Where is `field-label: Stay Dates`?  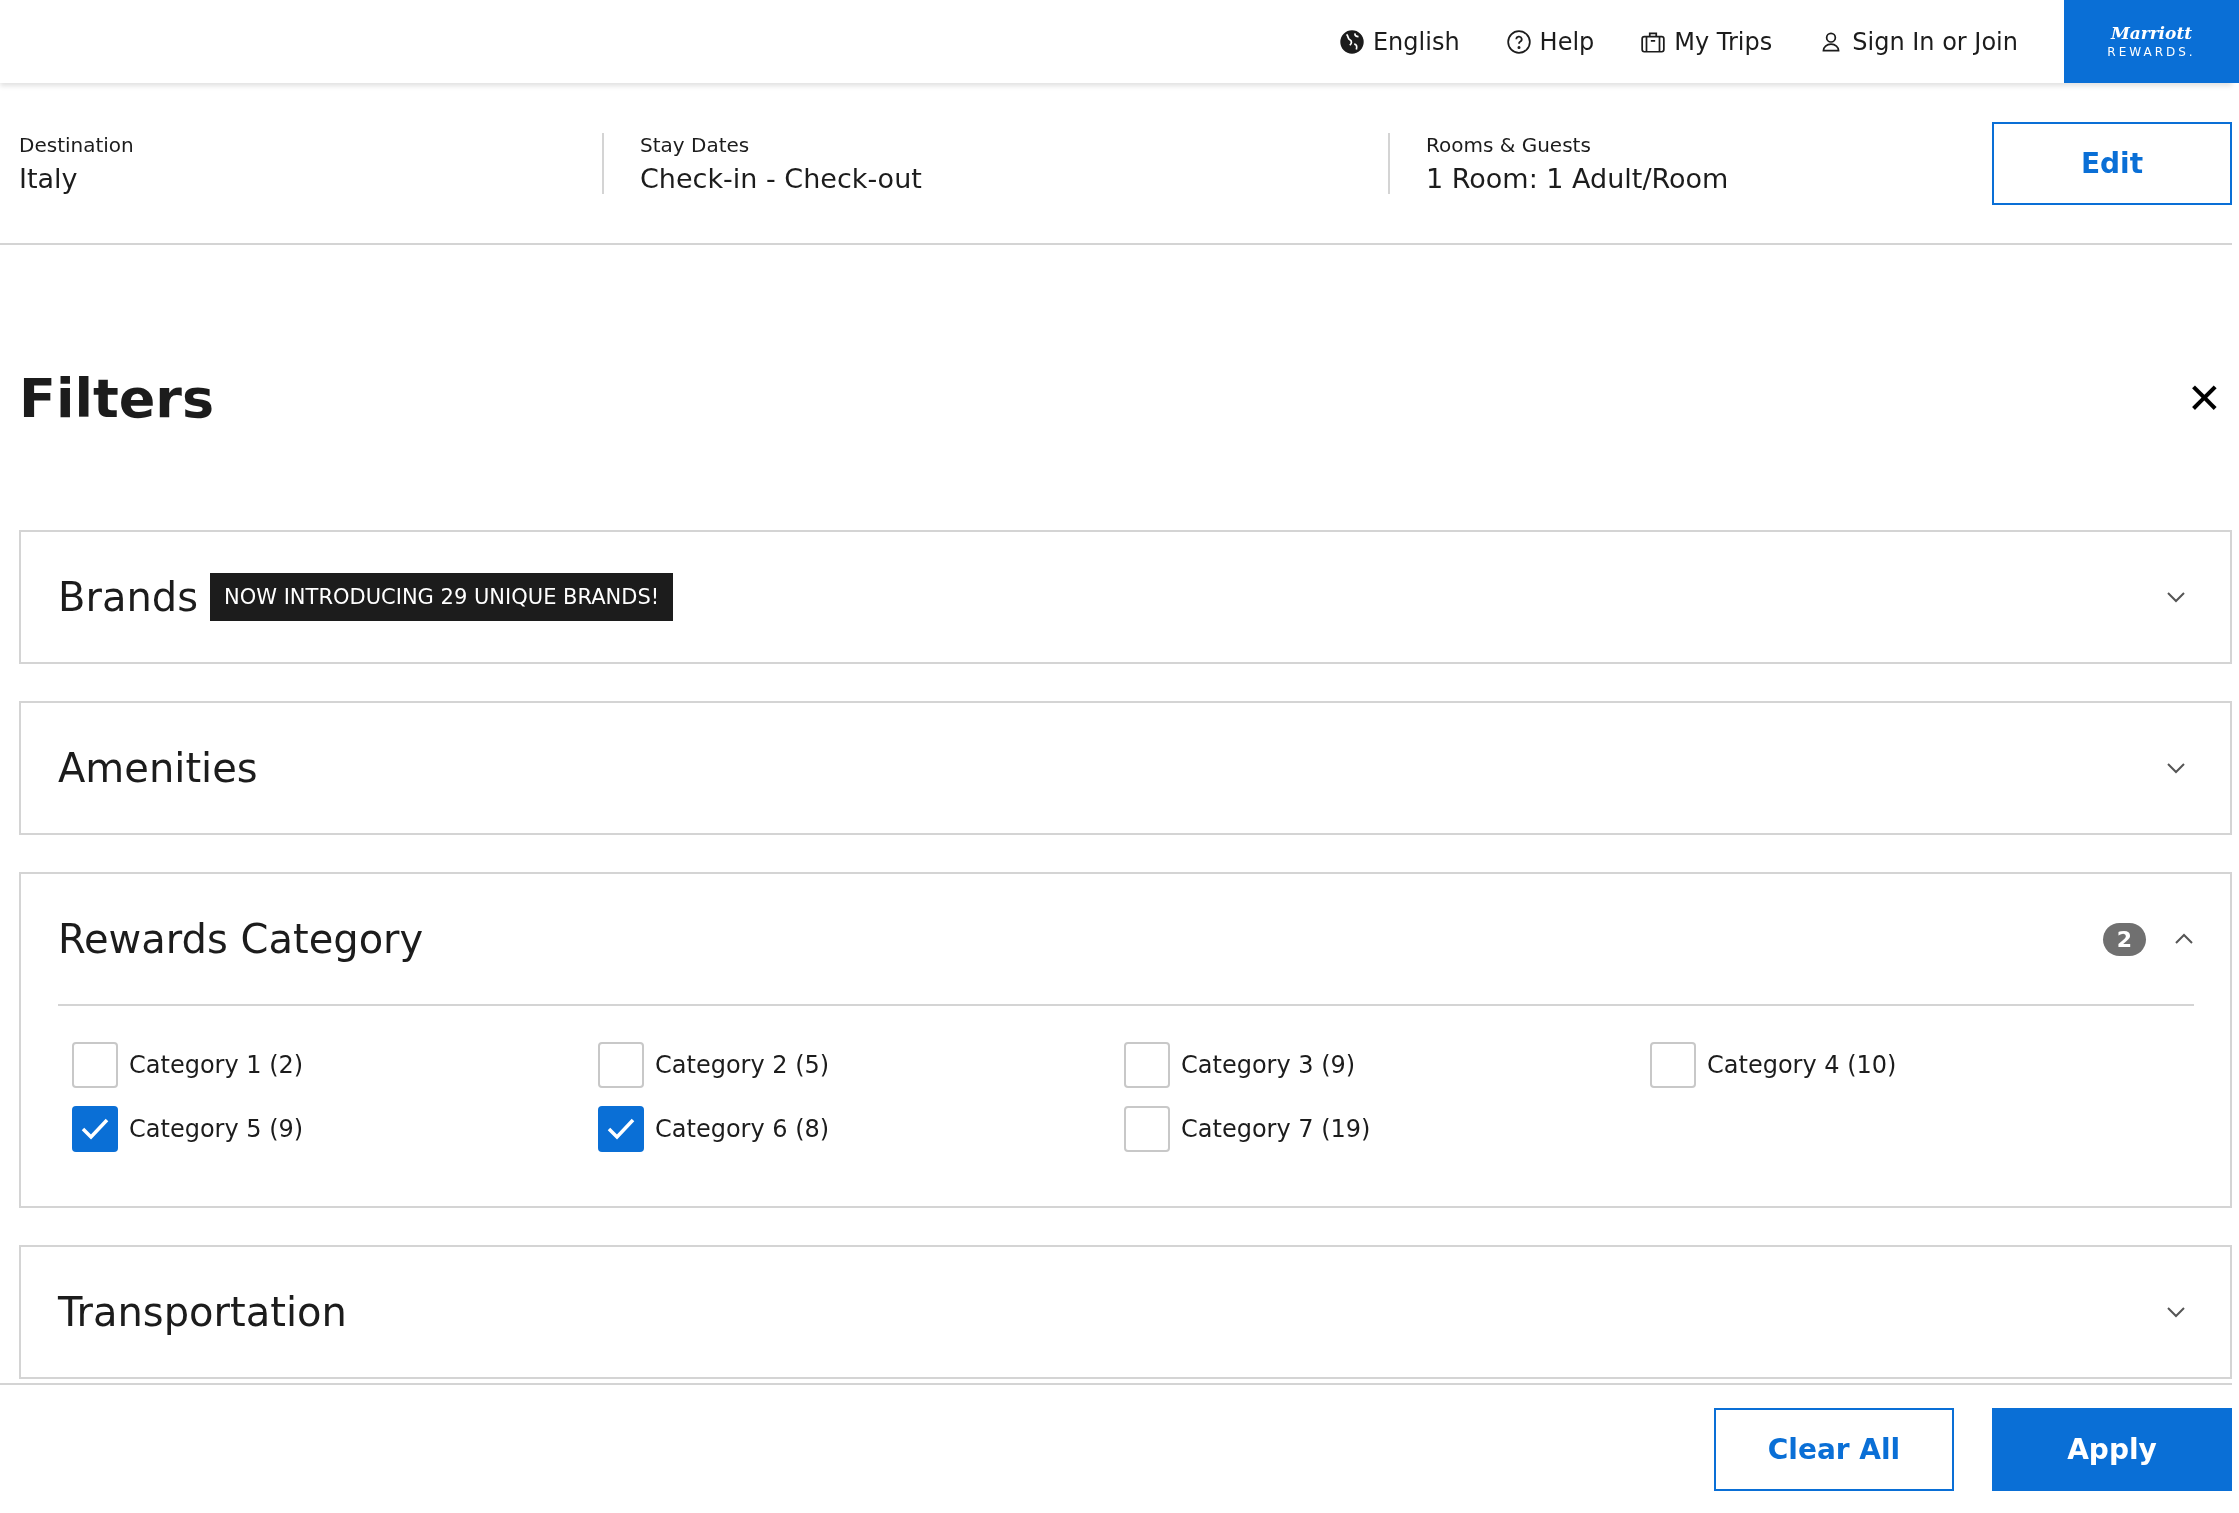 field-label: Stay Dates is located at coordinates (695, 144).